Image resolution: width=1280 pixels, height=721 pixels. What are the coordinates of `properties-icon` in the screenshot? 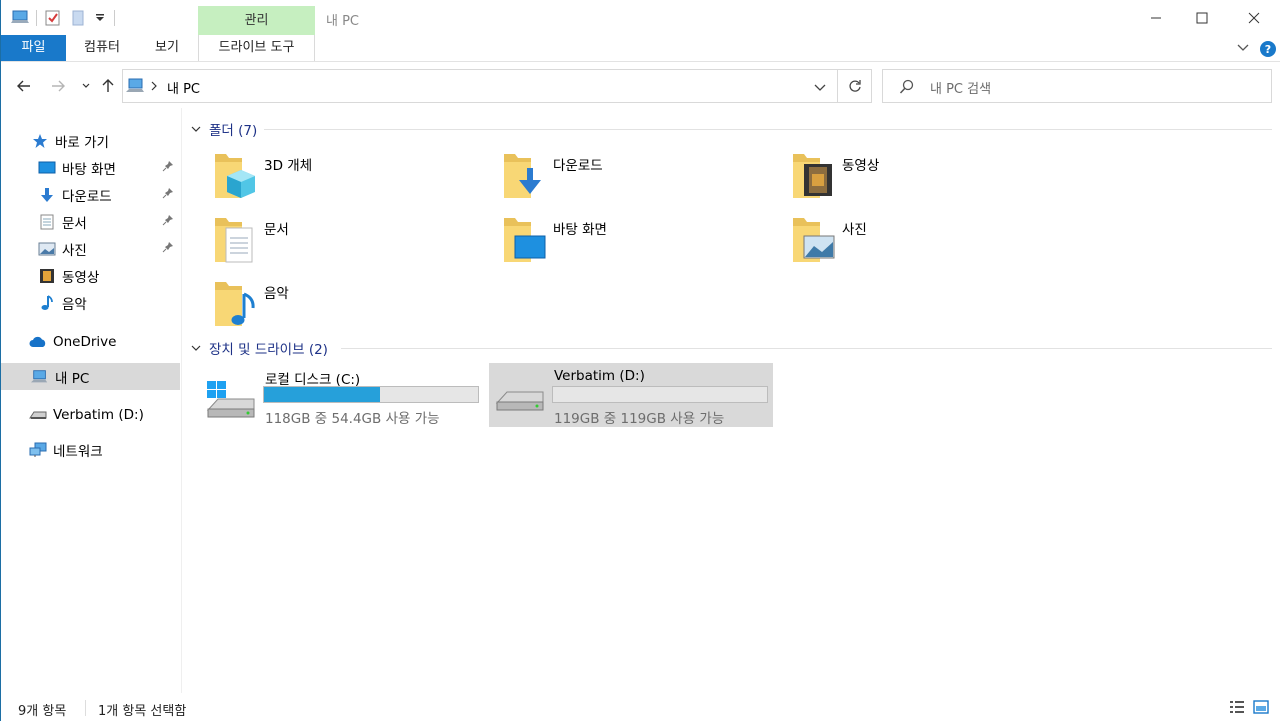 It's located at (53, 18).